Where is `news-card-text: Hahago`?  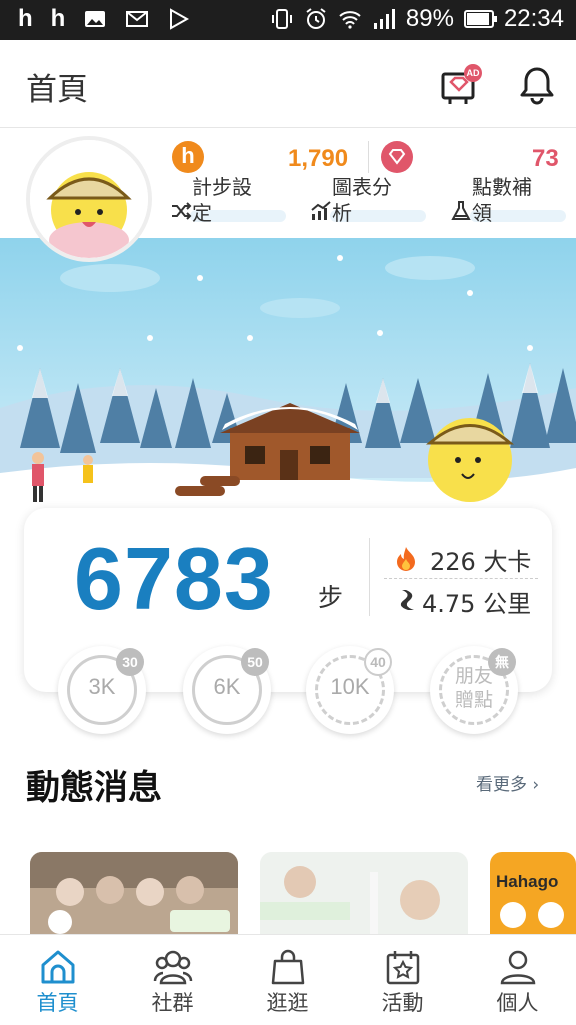
news-card-text: Hahago is located at coordinates (527, 881).